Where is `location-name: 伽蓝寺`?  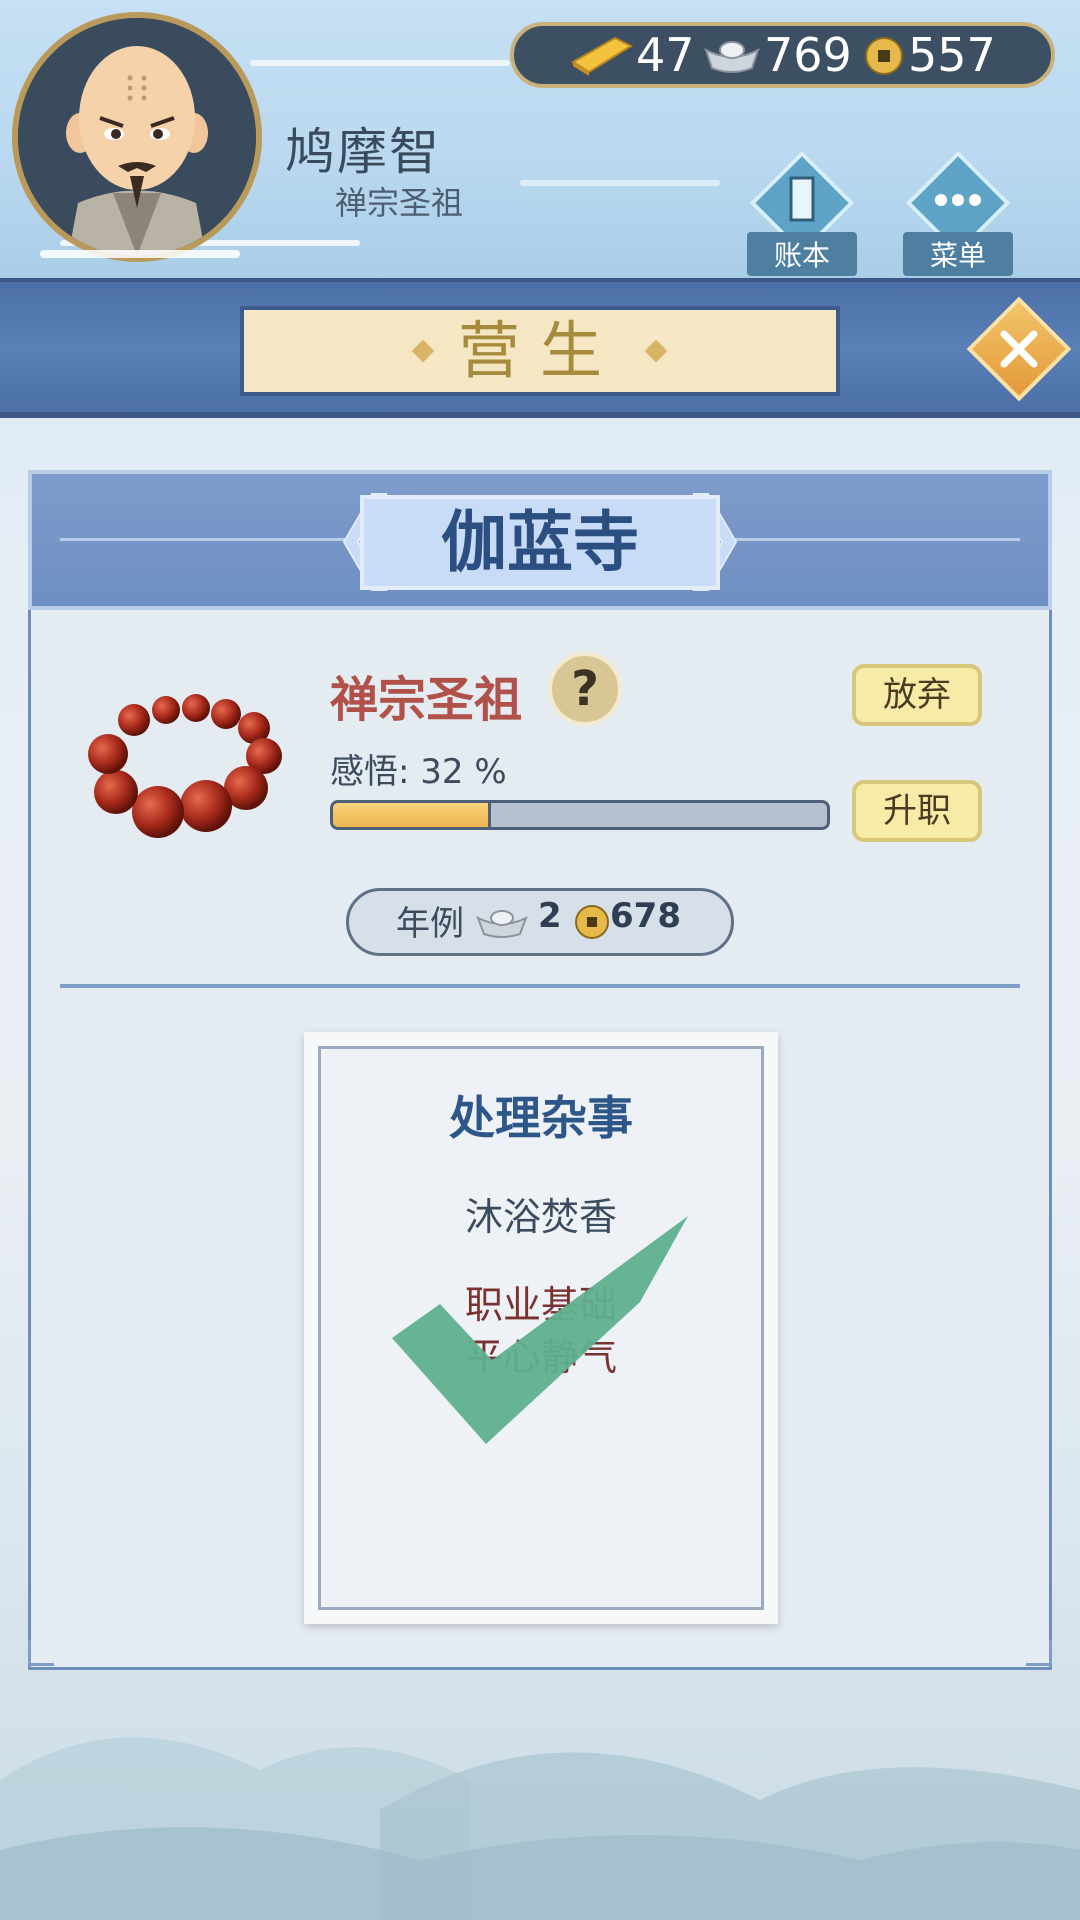
location-name: 伽蓝寺 is located at coordinates (540, 542).